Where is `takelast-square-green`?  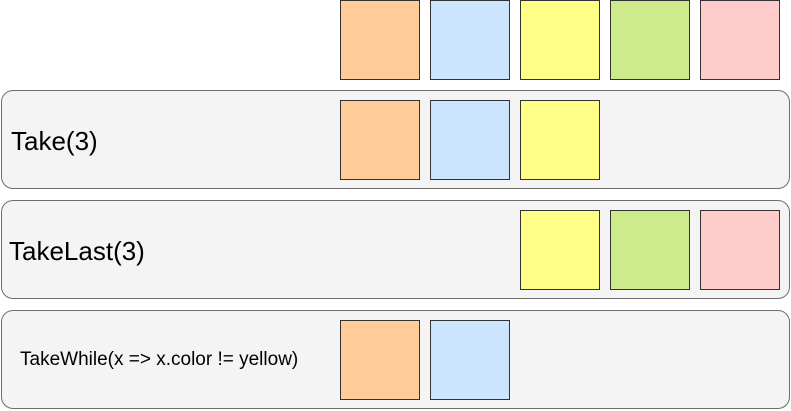 takelast-square-green is located at coordinates (650, 250).